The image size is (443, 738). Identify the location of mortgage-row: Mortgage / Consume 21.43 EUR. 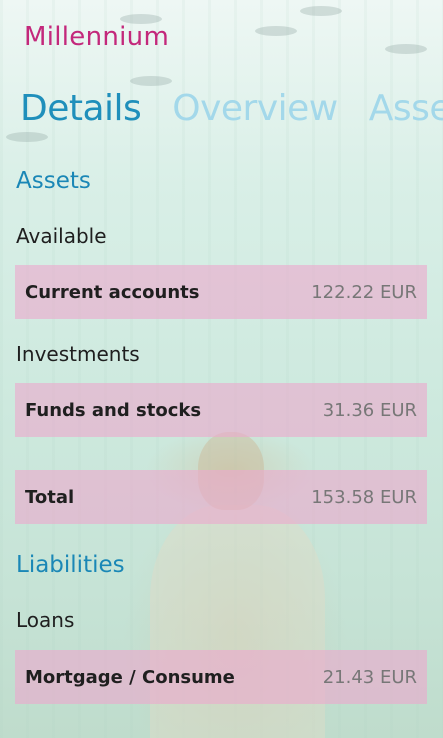
(221, 677).